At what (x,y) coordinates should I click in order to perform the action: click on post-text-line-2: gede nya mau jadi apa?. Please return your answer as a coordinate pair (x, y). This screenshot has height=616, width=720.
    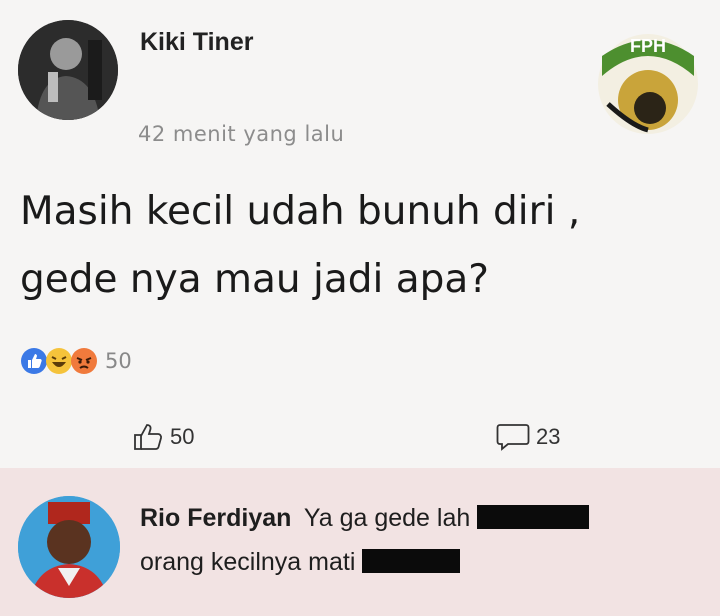
    Looking at the image, I should click on (254, 279).